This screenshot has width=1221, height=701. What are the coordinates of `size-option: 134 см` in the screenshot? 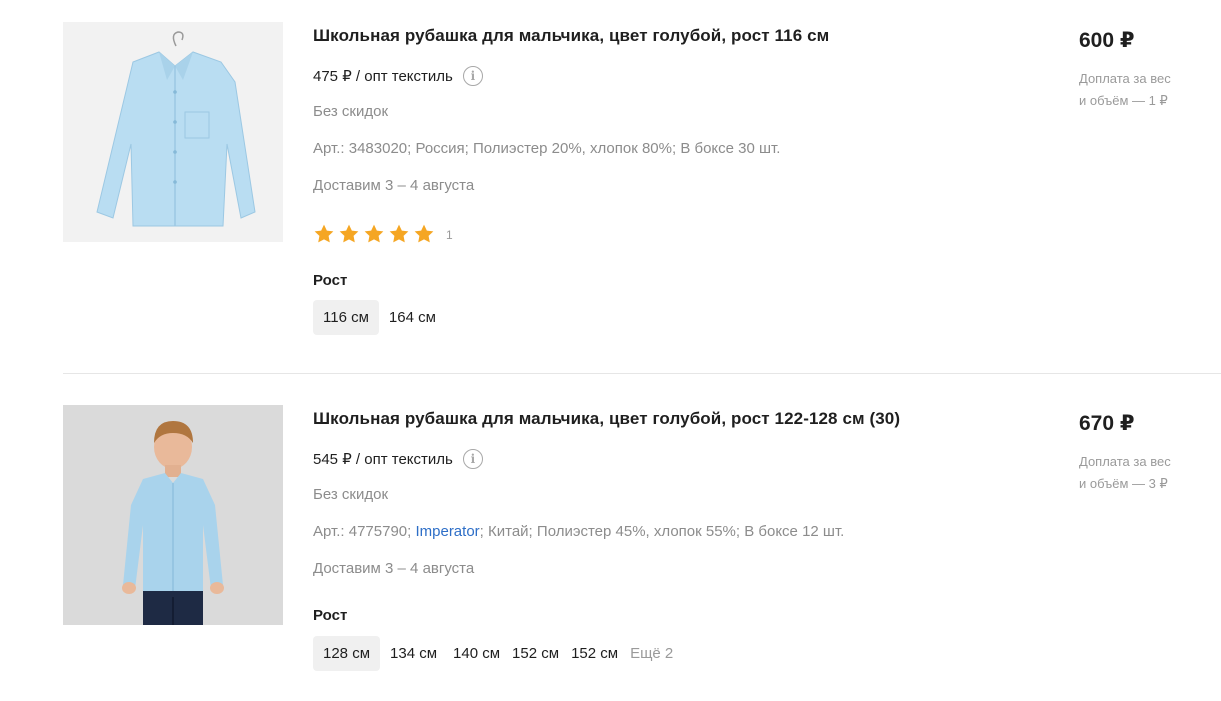 It's located at (413, 653).